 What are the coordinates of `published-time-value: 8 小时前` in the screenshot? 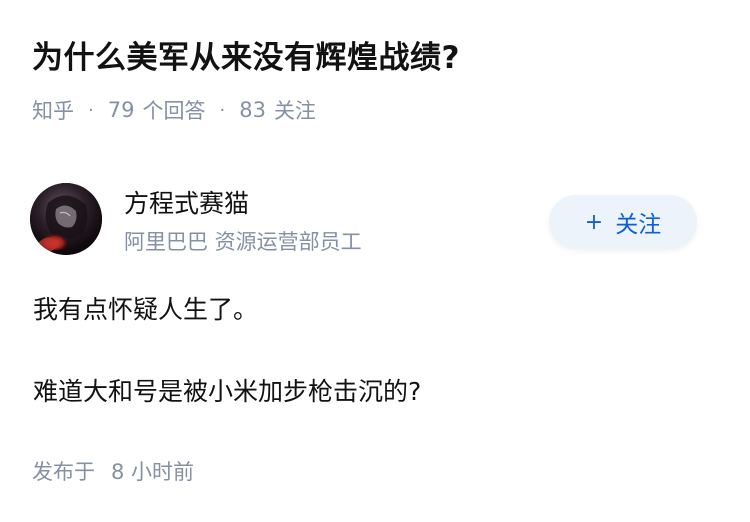 It's located at (153, 472).